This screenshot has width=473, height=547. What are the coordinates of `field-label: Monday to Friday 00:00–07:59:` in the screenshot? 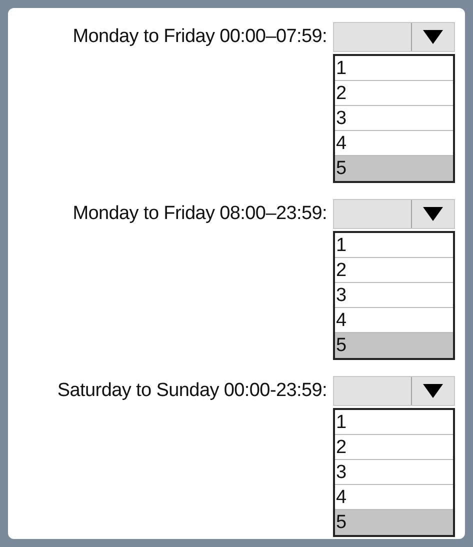 It's located at (199, 37).